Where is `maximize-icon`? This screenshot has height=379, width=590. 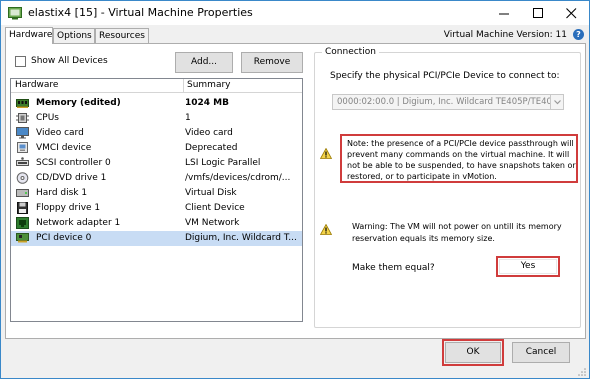
maximize-icon is located at coordinates (538, 13).